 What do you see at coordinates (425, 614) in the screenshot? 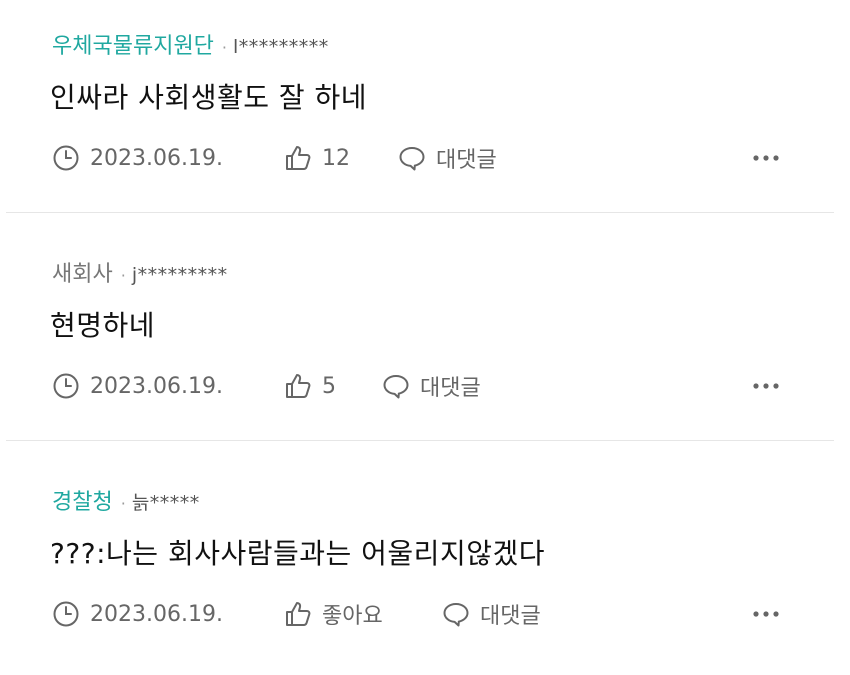
I see `comment-meta-bar: 2023.06.19. 좋아요 대댓글` at bounding box center [425, 614].